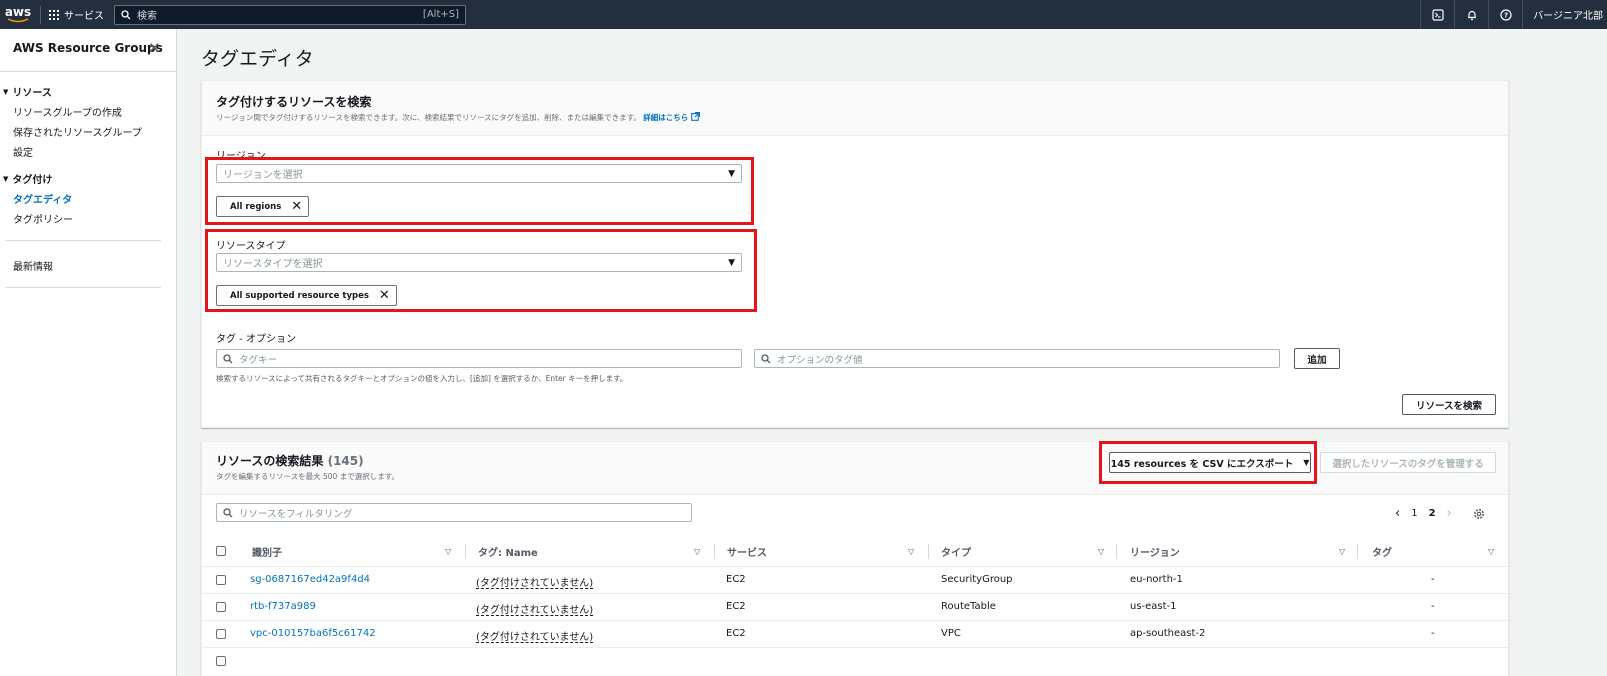 The width and height of the screenshot is (1607, 676). Describe the element at coordinates (1168, 633) in the screenshot. I see `region-cell: ap-southeast-2` at that location.